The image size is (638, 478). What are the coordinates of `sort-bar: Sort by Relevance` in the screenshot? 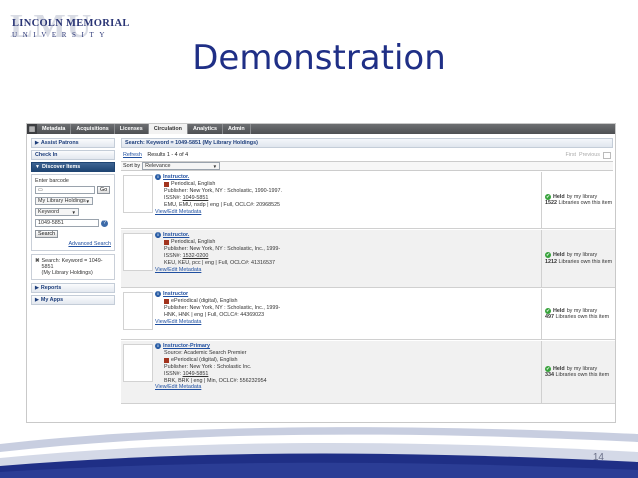 It's located at (367, 166).